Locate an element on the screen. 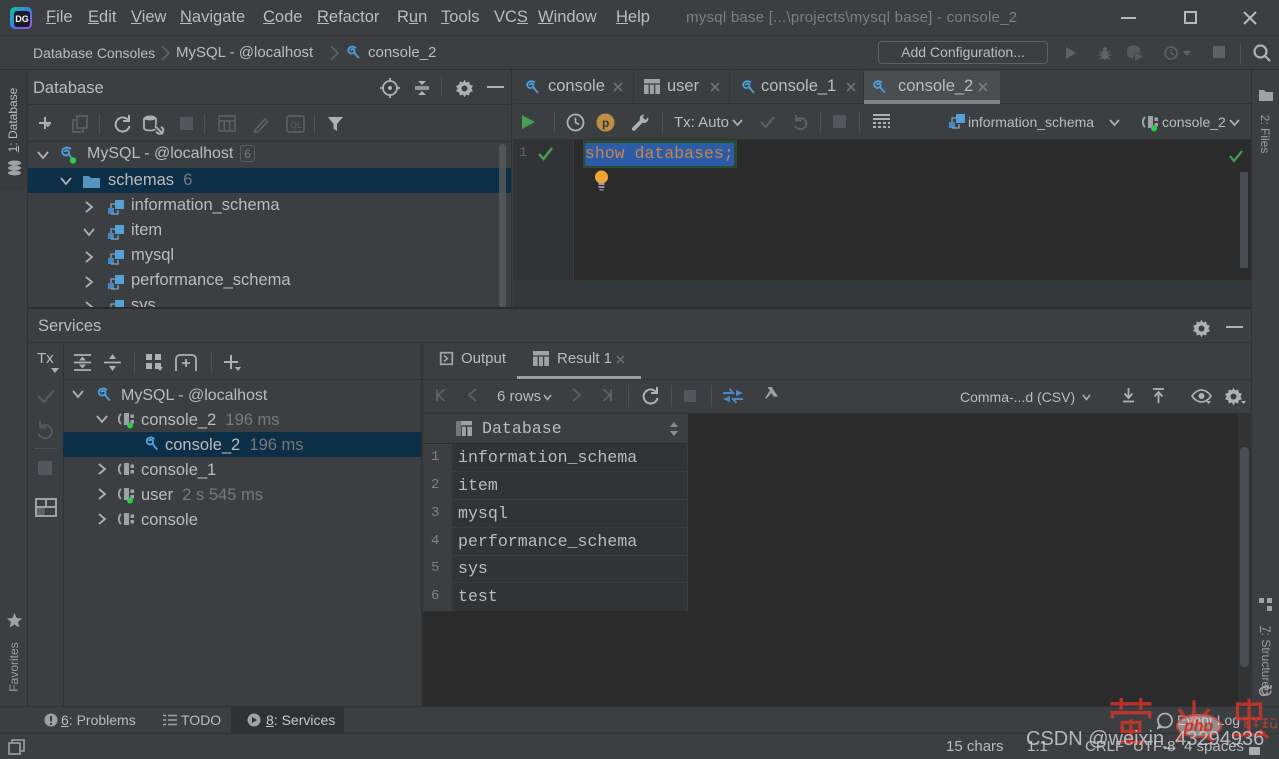 This screenshot has width=1279, height=759. svg-text: p is located at coordinates (605, 123).